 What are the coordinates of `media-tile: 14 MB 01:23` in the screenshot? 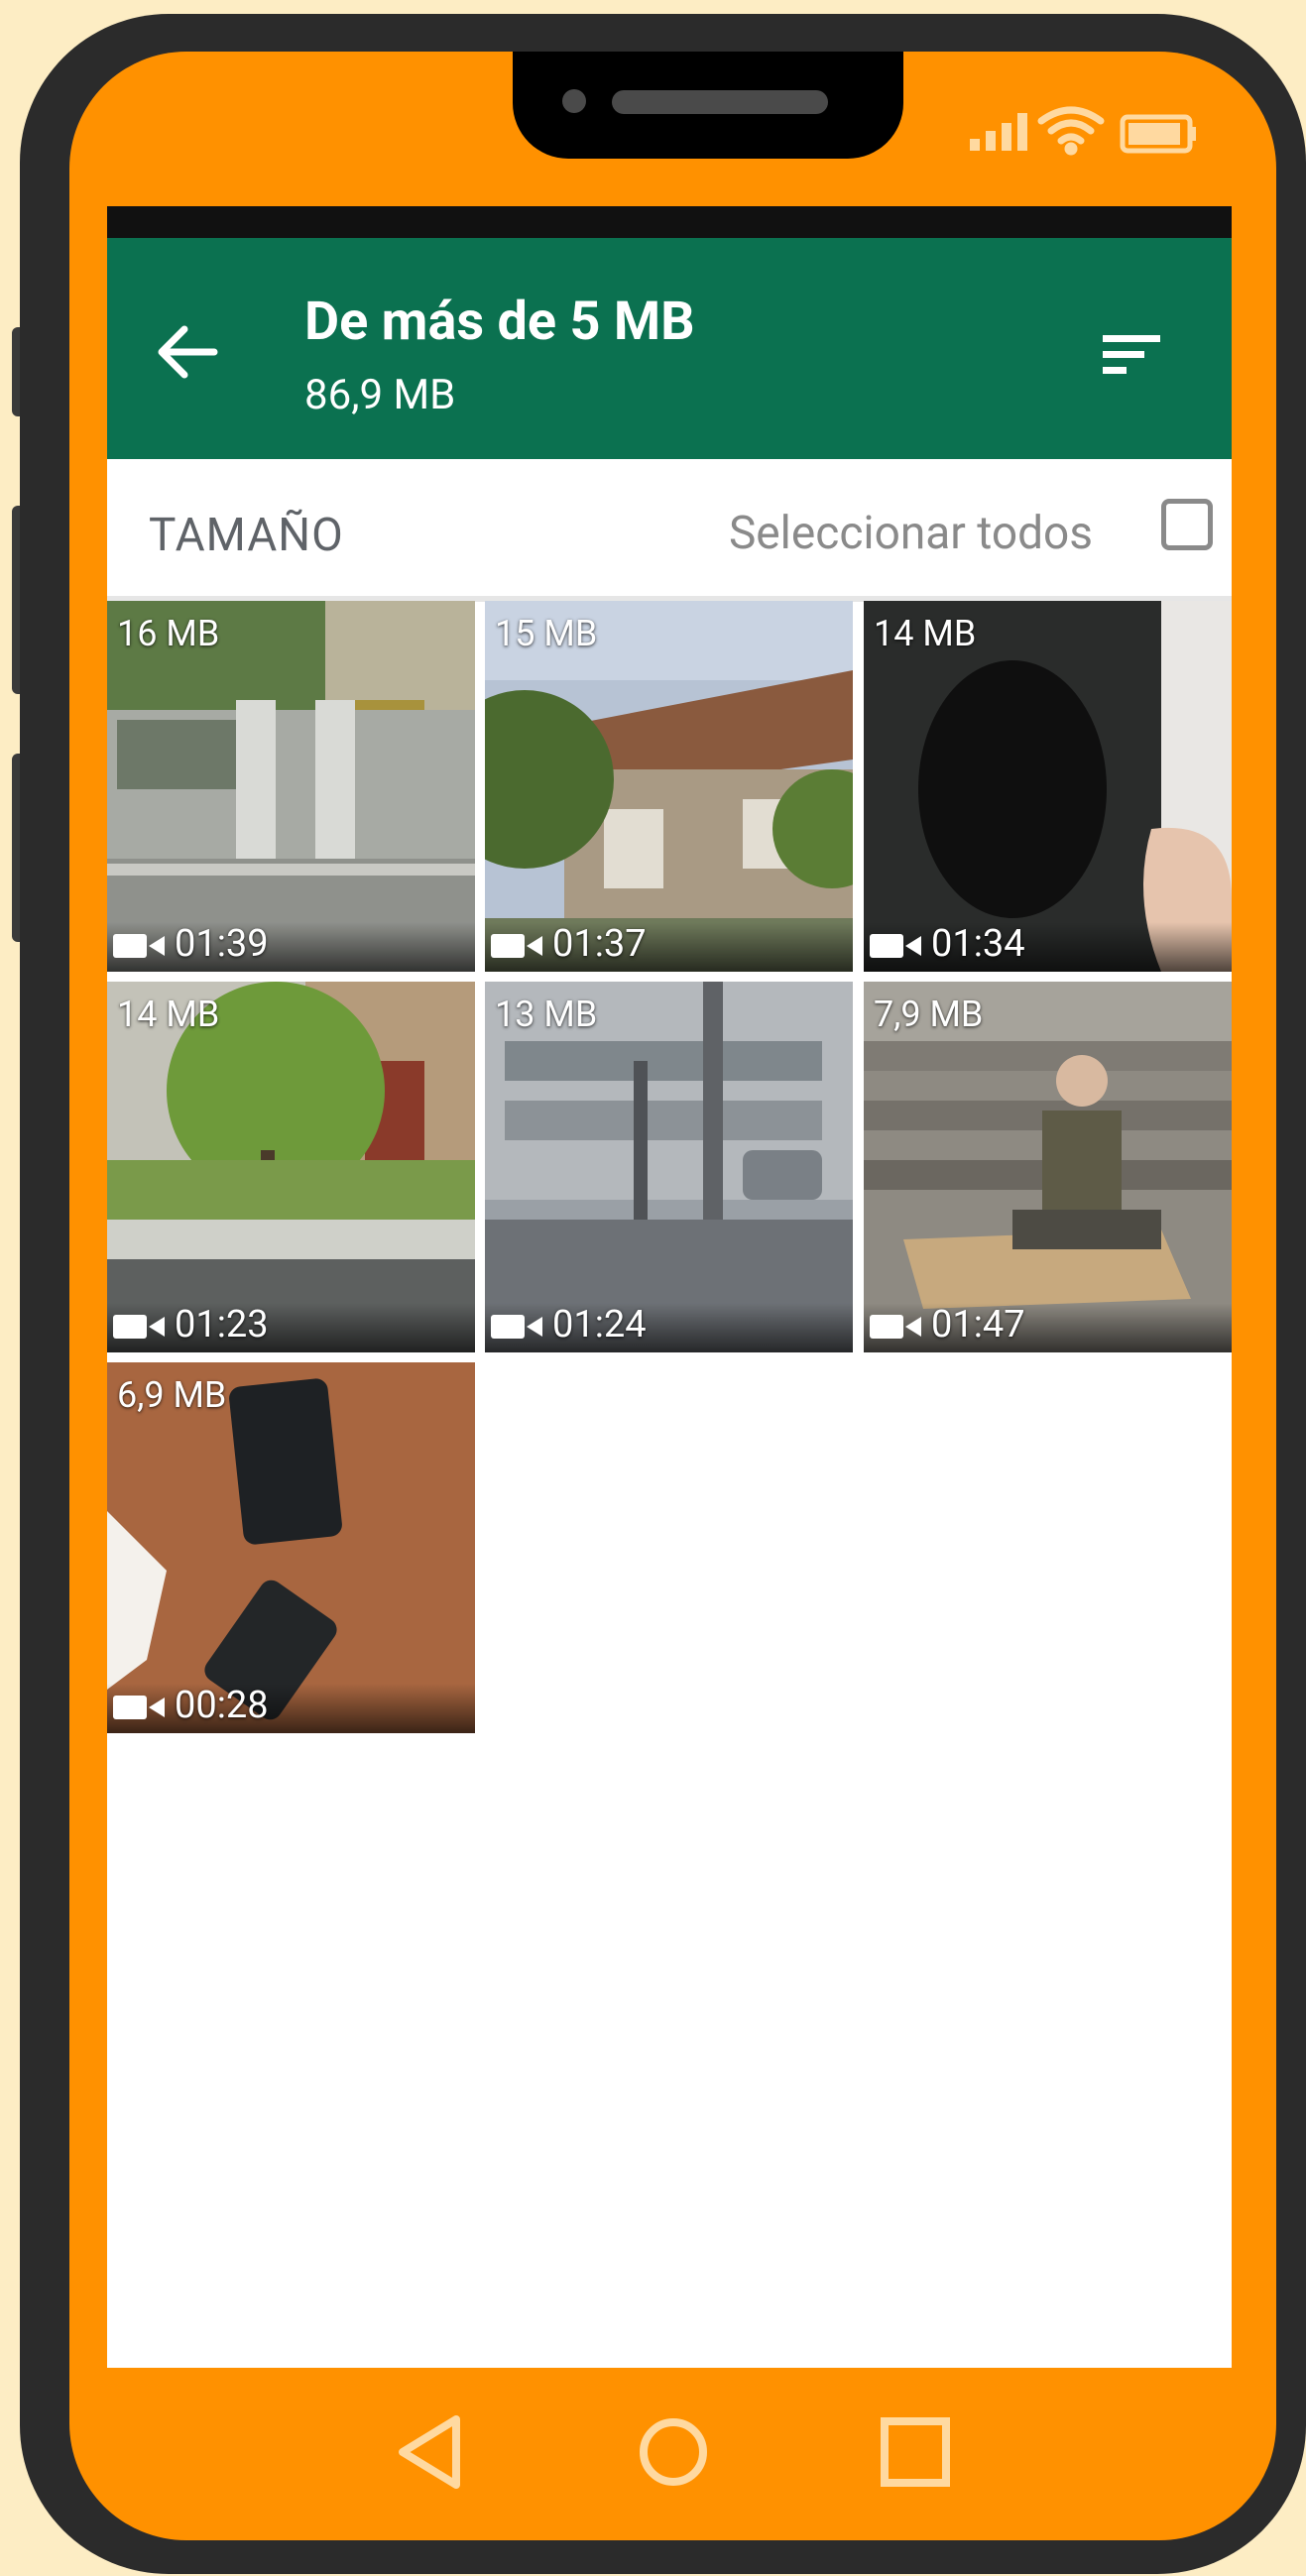 It's located at (291, 1167).